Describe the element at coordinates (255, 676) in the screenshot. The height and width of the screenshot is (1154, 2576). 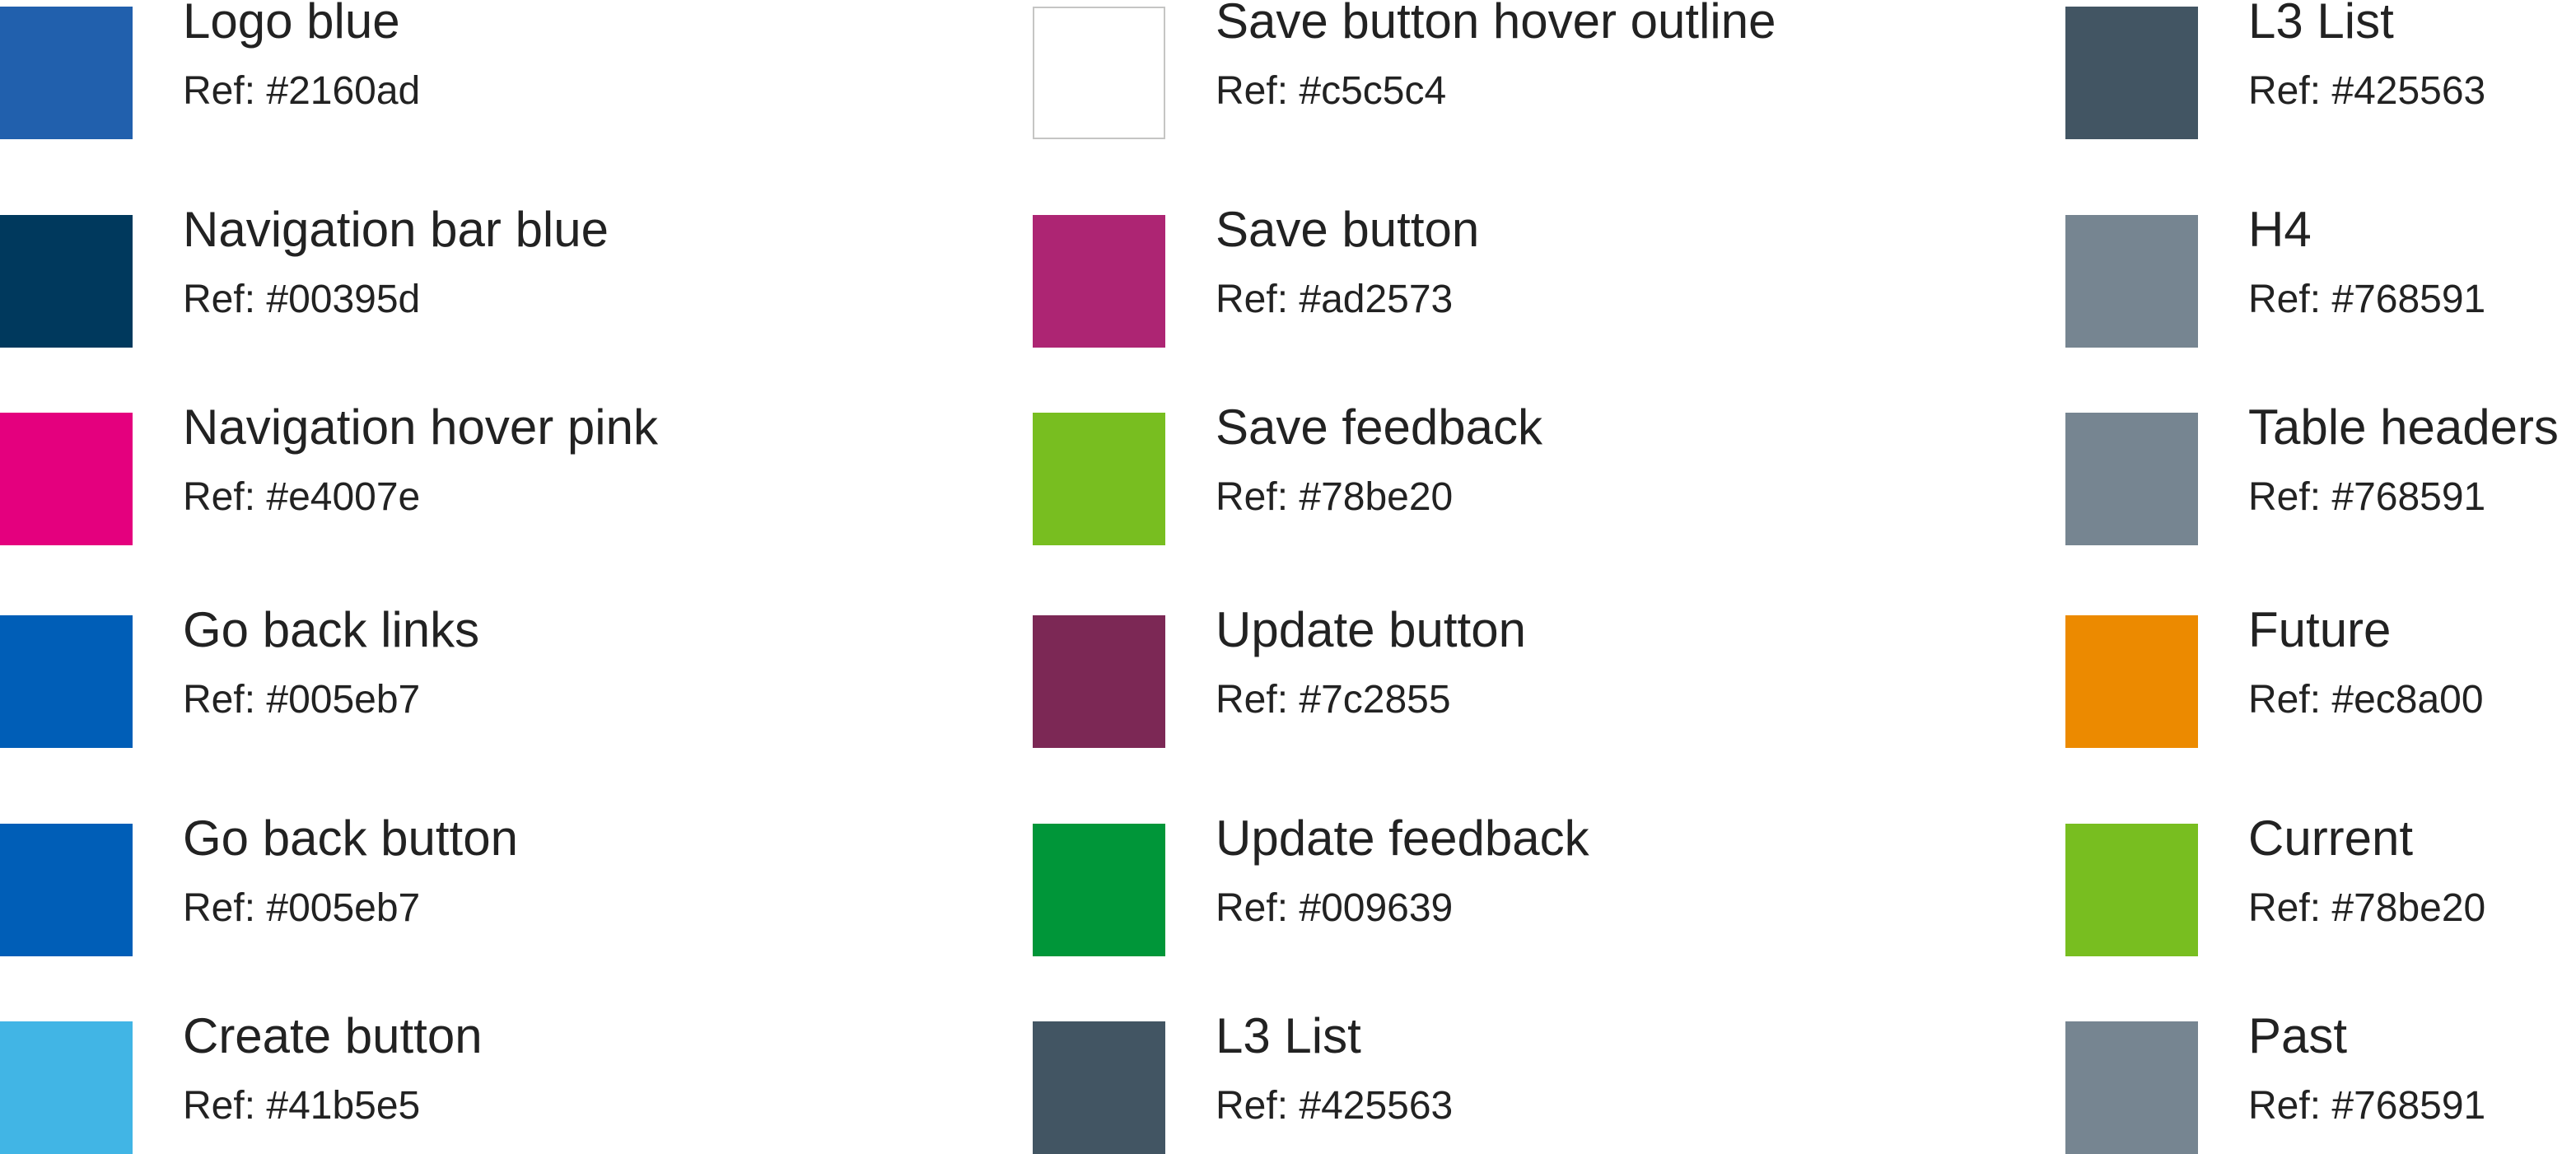
I see `color-swatch-item: Go back links Ref: #005eb7` at that location.